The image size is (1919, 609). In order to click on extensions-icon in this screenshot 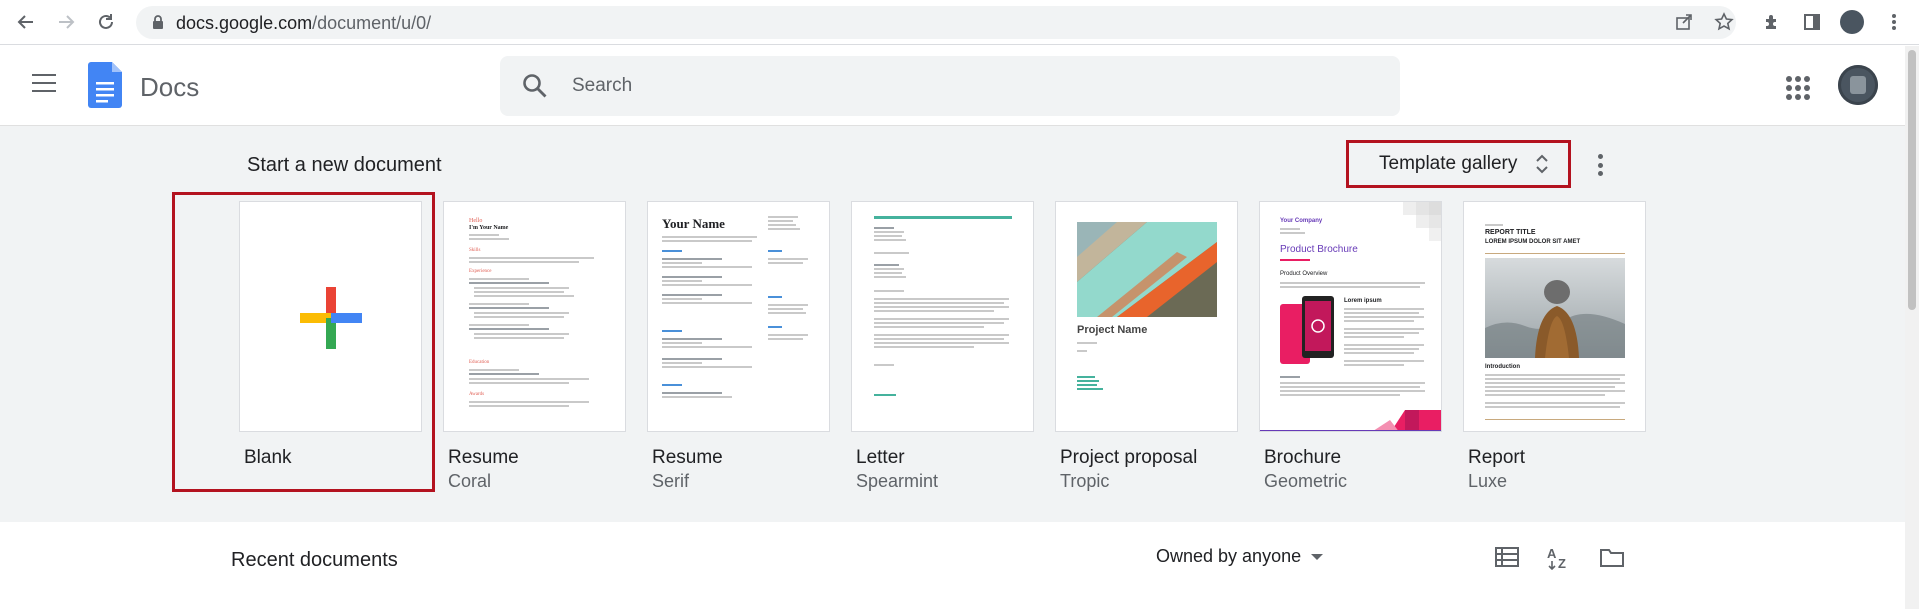, I will do `click(1772, 22)`.